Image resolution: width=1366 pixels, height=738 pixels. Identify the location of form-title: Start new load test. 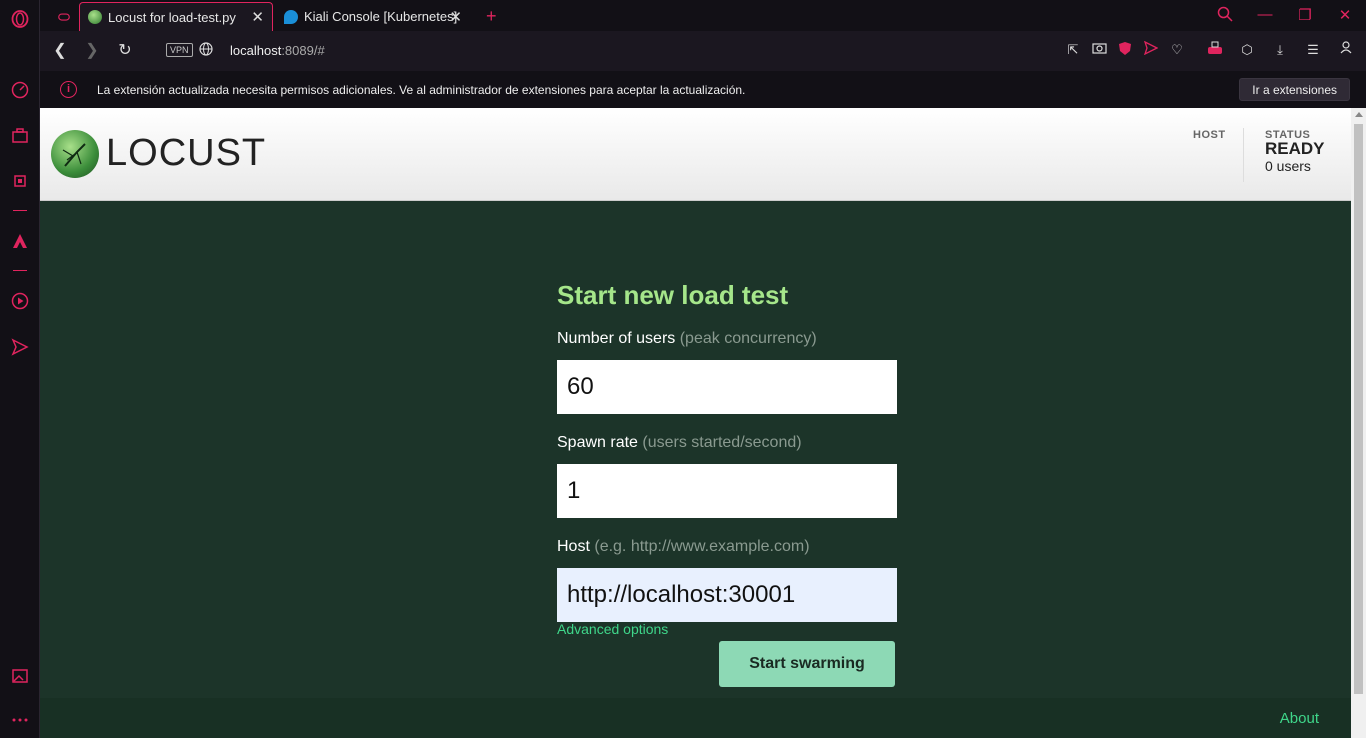
(673, 295).